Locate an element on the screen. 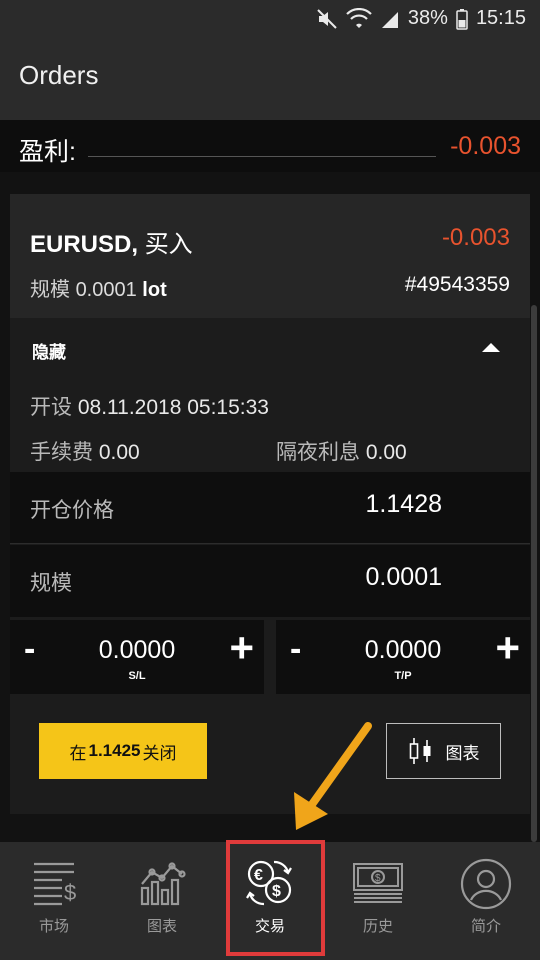  close-suffix: 关闭 is located at coordinates (159, 753).